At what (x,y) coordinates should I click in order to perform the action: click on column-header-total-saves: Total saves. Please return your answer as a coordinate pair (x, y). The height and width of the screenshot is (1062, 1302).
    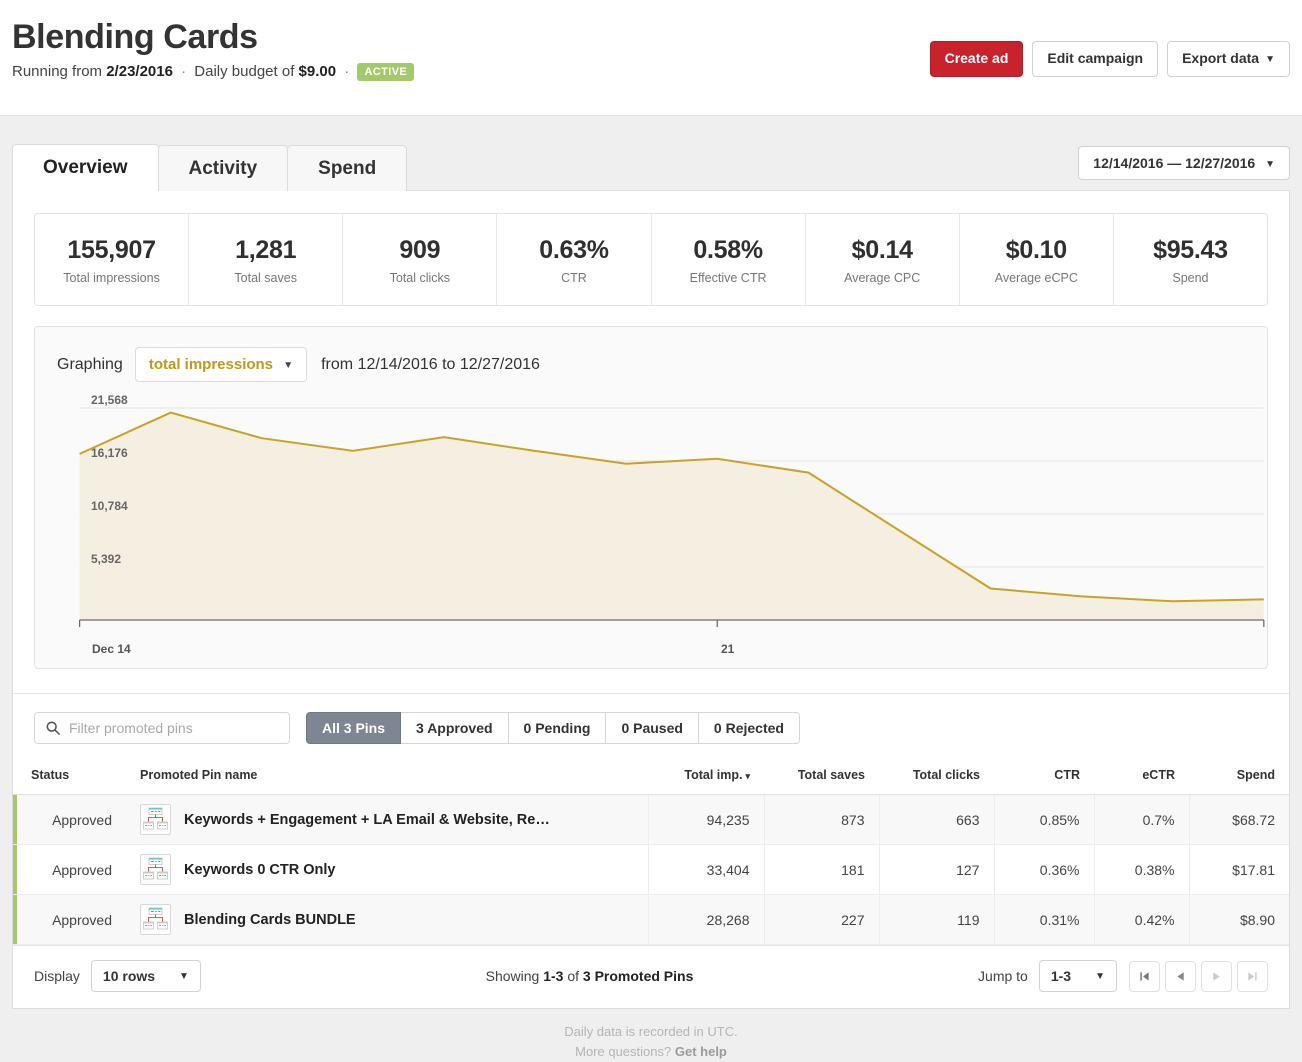
    Looking at the image, I should click on (821, 777).